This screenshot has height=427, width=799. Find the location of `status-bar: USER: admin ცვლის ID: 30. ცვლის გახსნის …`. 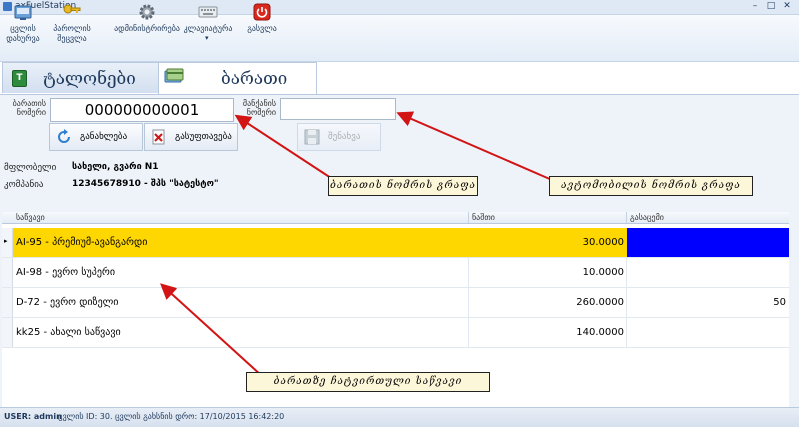

status-bar: USER: admin ცვლის ID: 30. ცვლის გახსნის … is located at coordinates (399, 417).